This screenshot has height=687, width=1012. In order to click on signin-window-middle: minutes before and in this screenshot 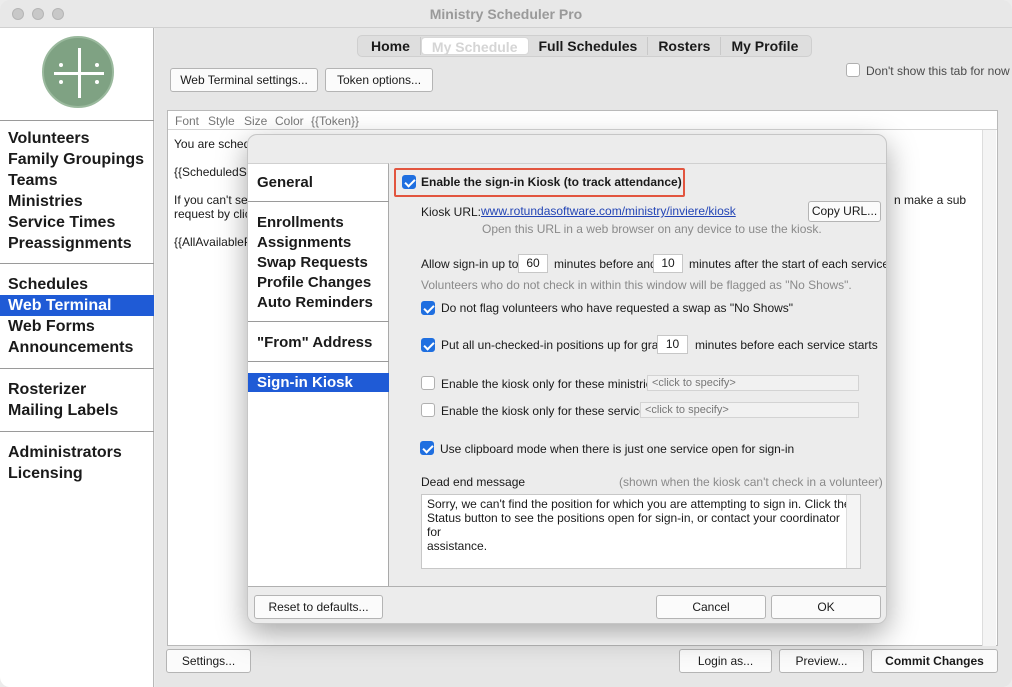, I will do `click(605, 264)`.